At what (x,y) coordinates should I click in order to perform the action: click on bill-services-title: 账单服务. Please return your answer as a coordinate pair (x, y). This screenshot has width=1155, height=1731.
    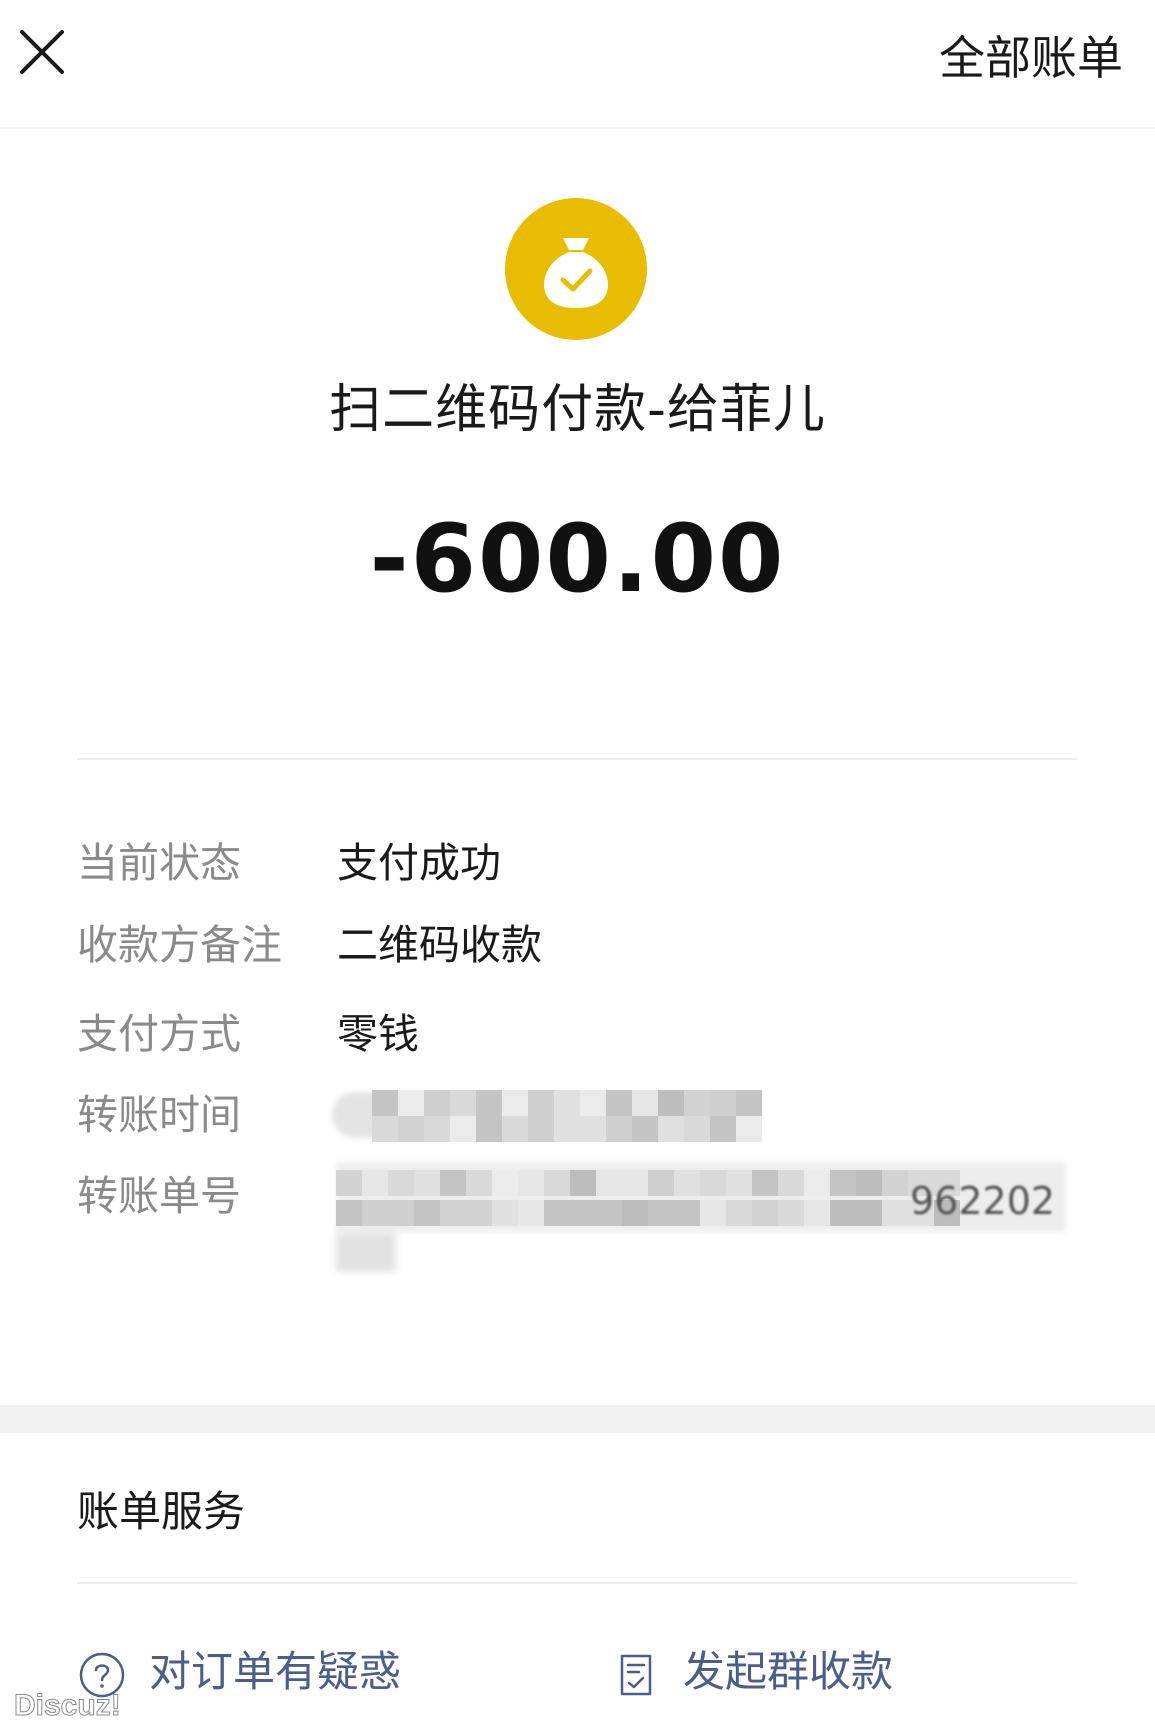
    Looking at the image, I should click on (161, 1511).